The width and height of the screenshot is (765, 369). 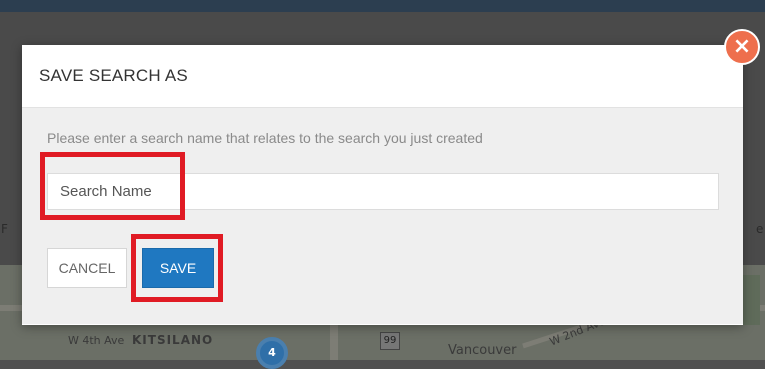 What do you see at coordinates (4, 229) in the screenshot?
I see `edge-text: F` at bounding box center [4, 229].